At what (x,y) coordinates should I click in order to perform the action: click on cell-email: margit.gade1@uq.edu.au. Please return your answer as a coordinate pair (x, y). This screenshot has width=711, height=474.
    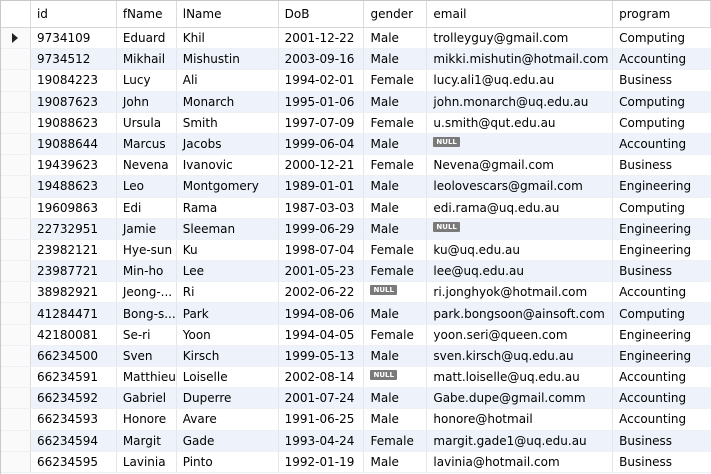
    Looking at the image, I should click on (520, 440).